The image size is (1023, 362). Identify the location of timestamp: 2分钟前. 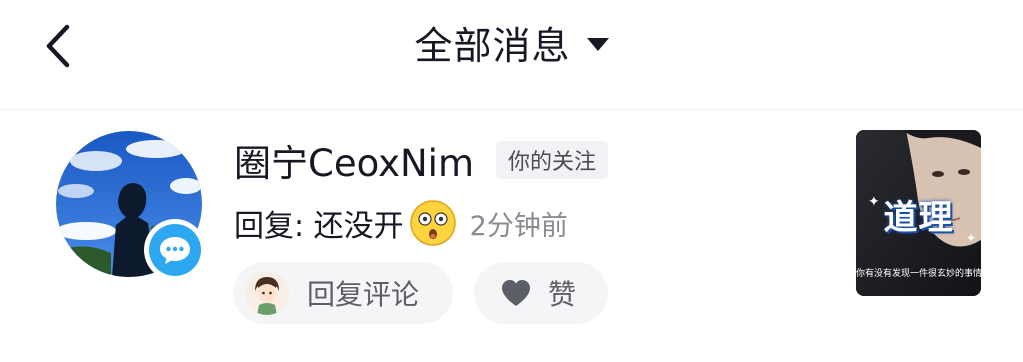
(518, 226).